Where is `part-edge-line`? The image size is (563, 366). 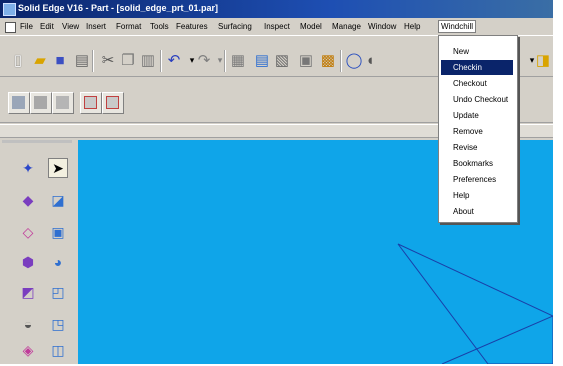
part-edge-line is located at coordinates (497, 340).